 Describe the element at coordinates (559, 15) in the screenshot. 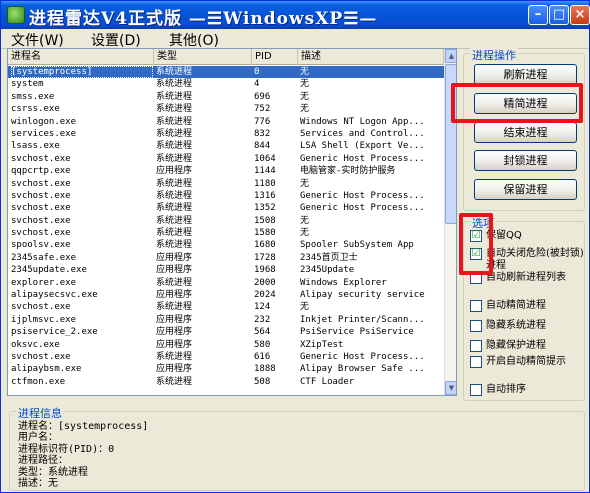

I see `maximize-button: □` at that location.